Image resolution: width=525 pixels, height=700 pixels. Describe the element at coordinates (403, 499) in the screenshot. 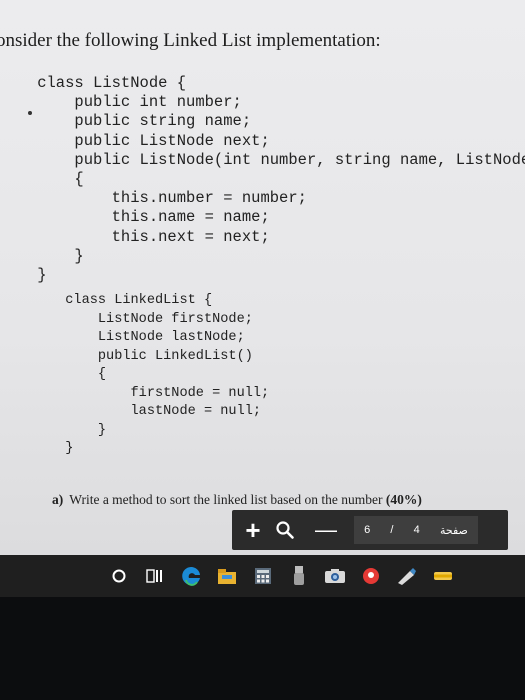

I see `question-percent: (40%)` at that location.